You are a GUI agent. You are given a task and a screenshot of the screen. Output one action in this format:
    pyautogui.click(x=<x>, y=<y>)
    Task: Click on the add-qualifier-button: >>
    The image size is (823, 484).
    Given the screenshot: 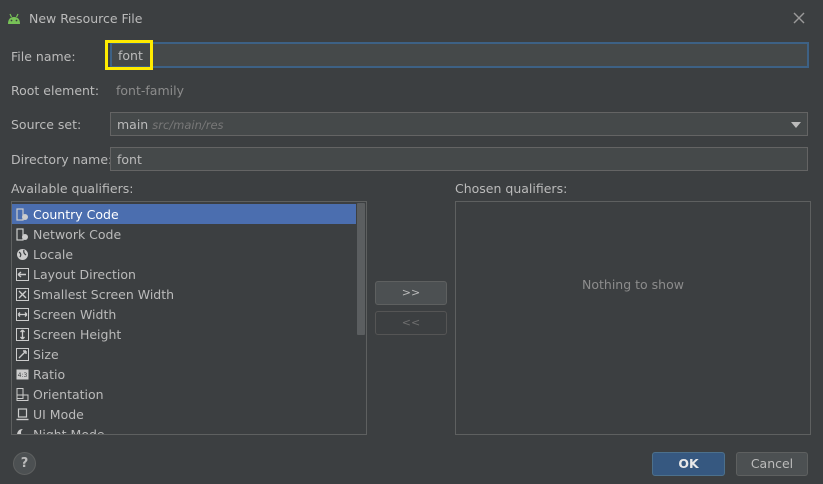 What is the action you would take?
    pyautogui.click(x=411, y=293)
    